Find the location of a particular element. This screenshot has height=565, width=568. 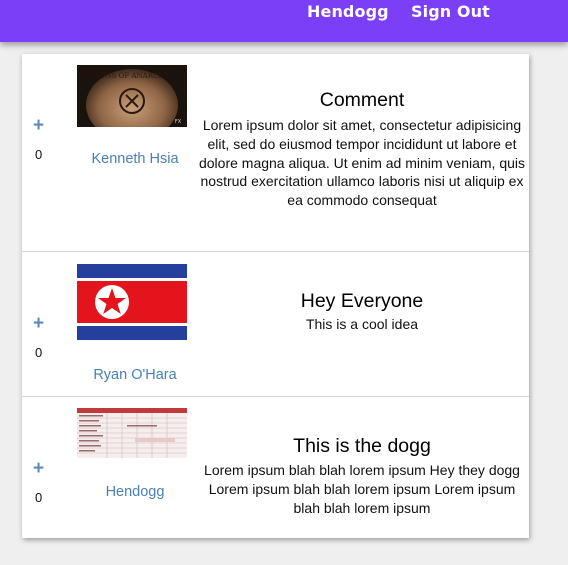

post-title: Comment is located at coordinates (362, 100).